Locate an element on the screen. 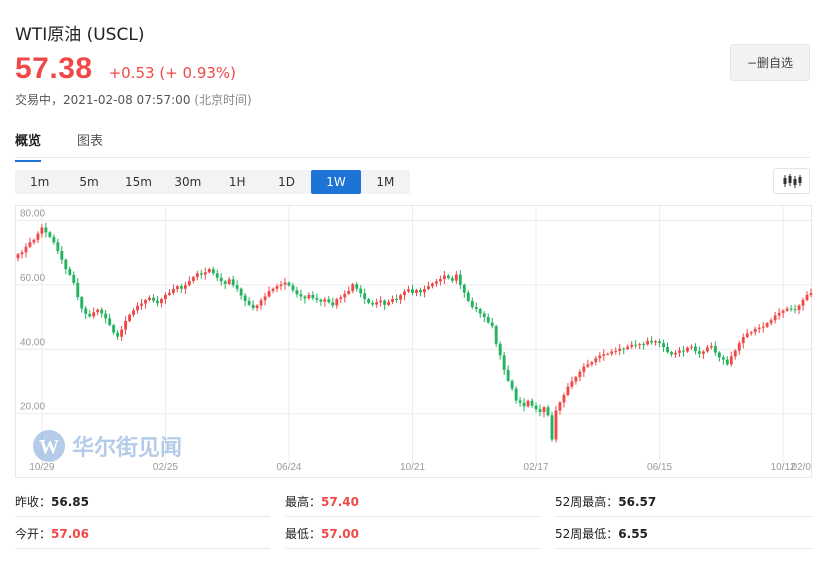 This screenshot has width=825, height=562. x-tick-label: 06/15 is located at coordinates (659, 467).